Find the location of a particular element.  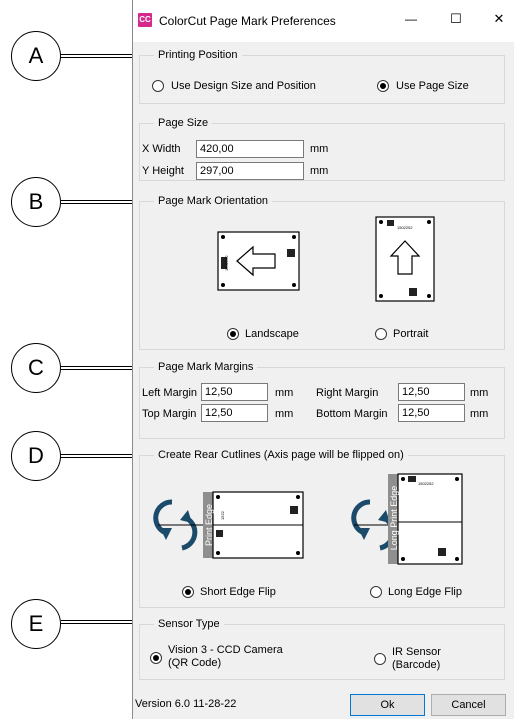

portrait-barcode-text: 1502252 is located at coordinates (405, 227).